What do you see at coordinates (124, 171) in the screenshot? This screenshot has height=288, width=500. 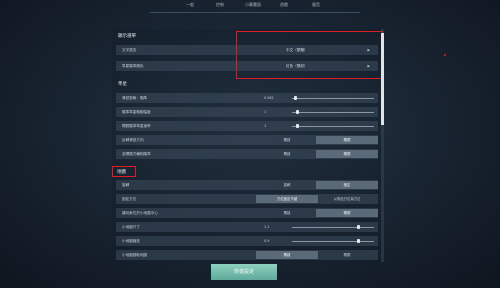 I see `highlight-box-map` at bounding box center [124, 171].